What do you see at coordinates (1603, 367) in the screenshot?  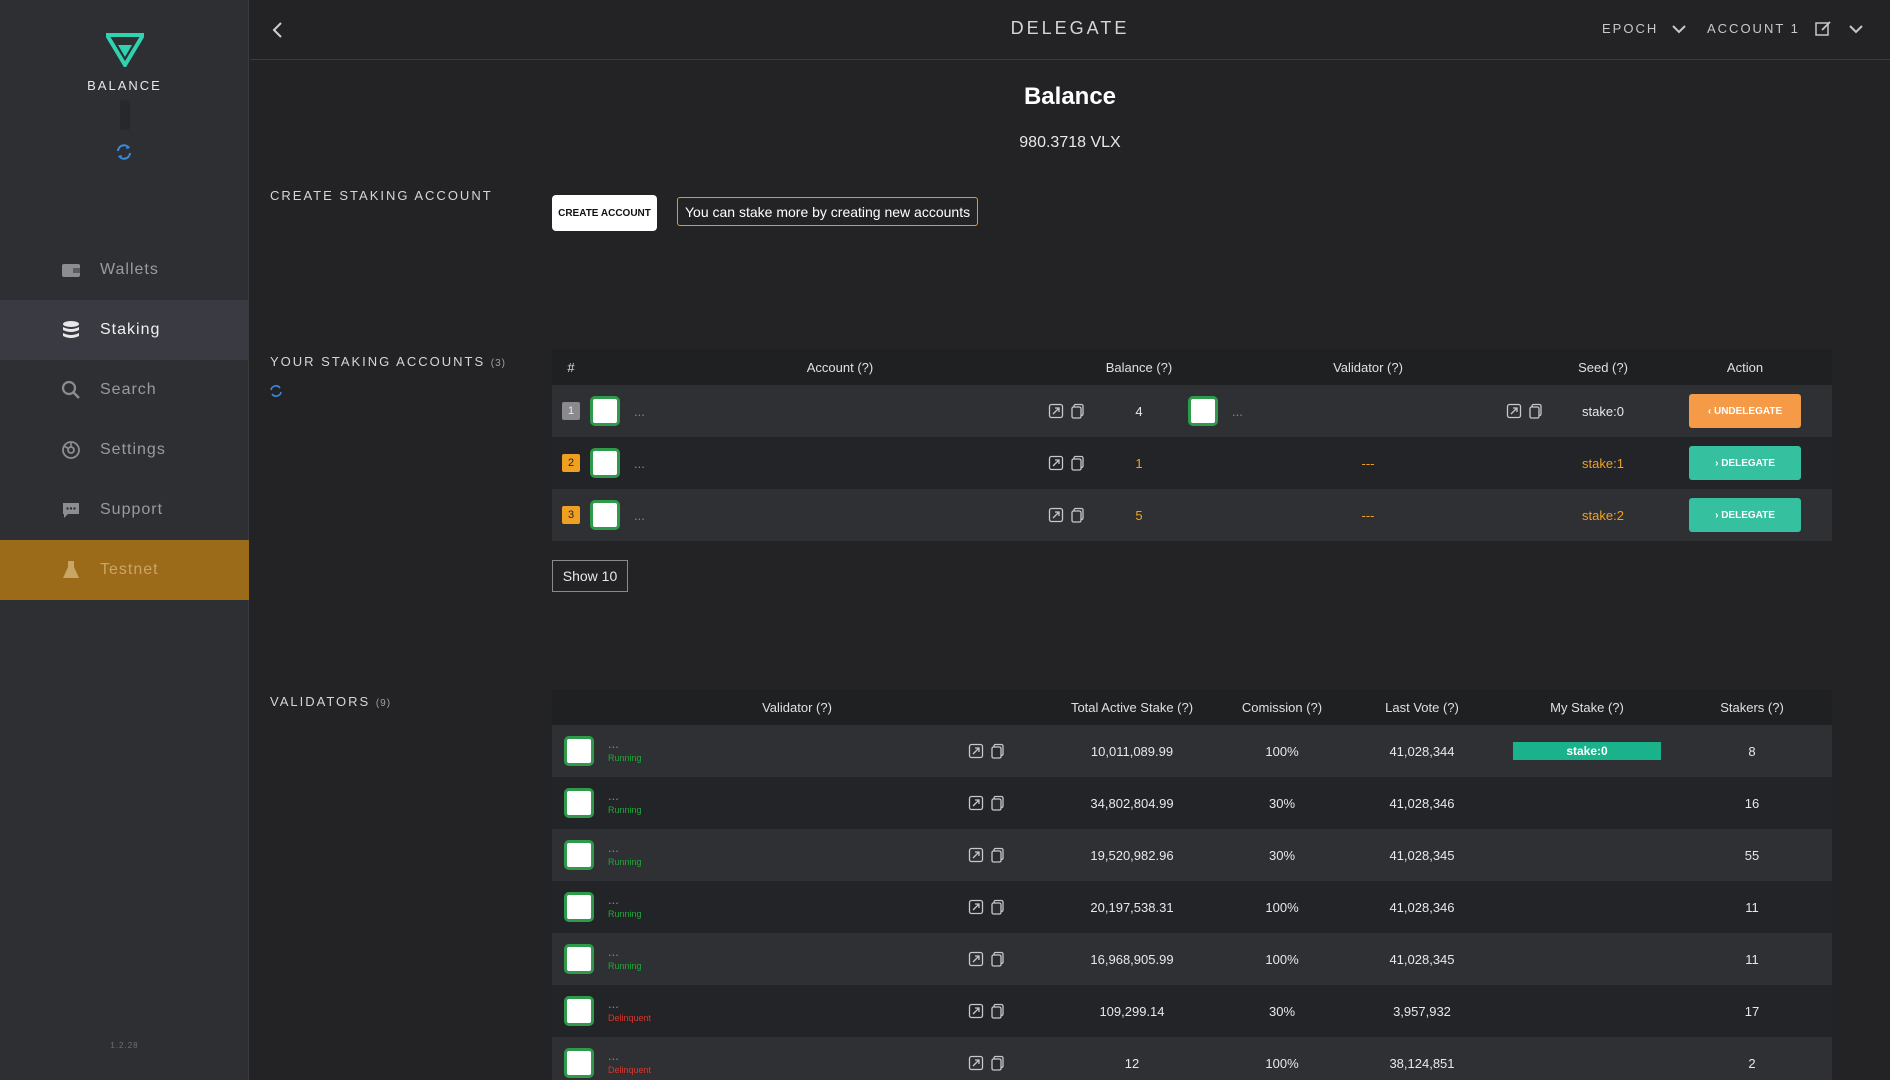 I see `col-header: Seed (?)` at bounding box center [1603, 367].